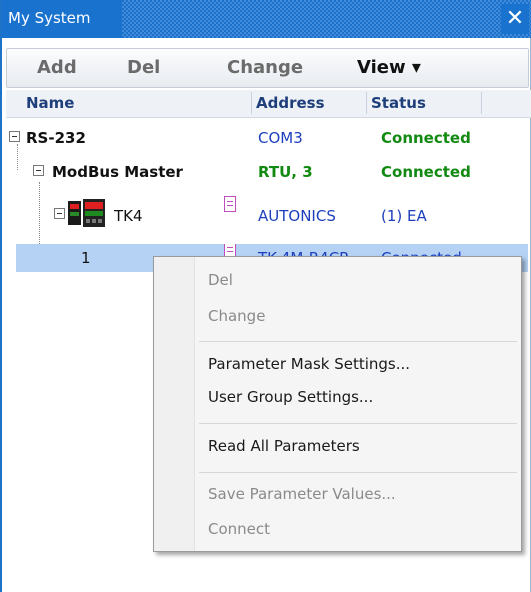 The height and width of the screenshot is (592, 531). I want to click on tree-item-status: (1) EA, so click(404, 216).